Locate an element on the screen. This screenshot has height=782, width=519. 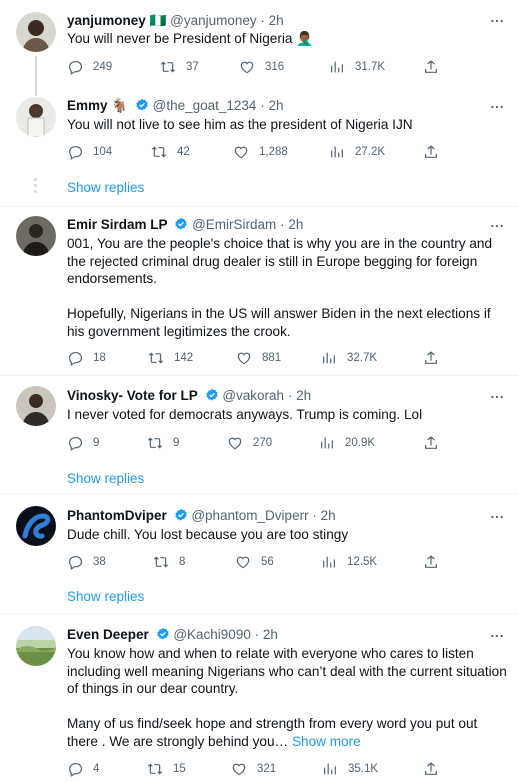
reply-button: 249 is located at coordinates (89, 67).